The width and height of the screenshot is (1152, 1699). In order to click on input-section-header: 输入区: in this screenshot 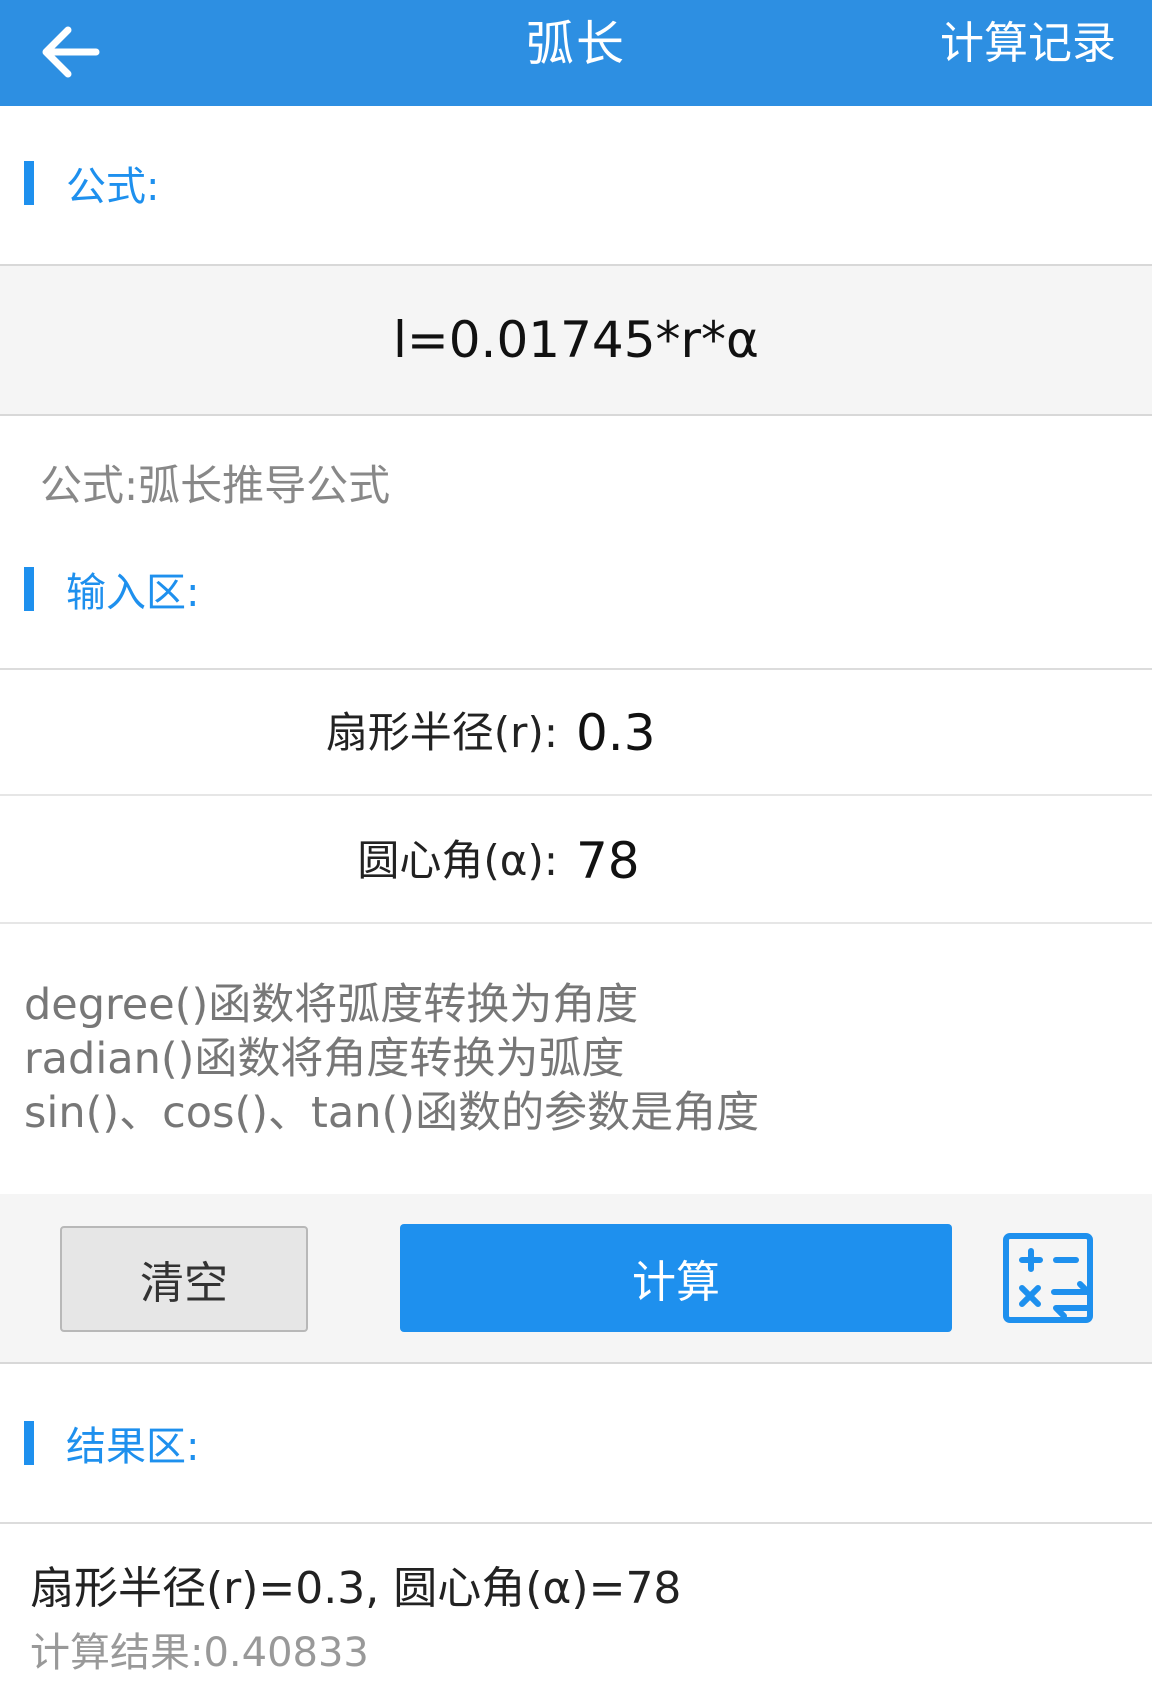, I will do `click(576, 589)`.